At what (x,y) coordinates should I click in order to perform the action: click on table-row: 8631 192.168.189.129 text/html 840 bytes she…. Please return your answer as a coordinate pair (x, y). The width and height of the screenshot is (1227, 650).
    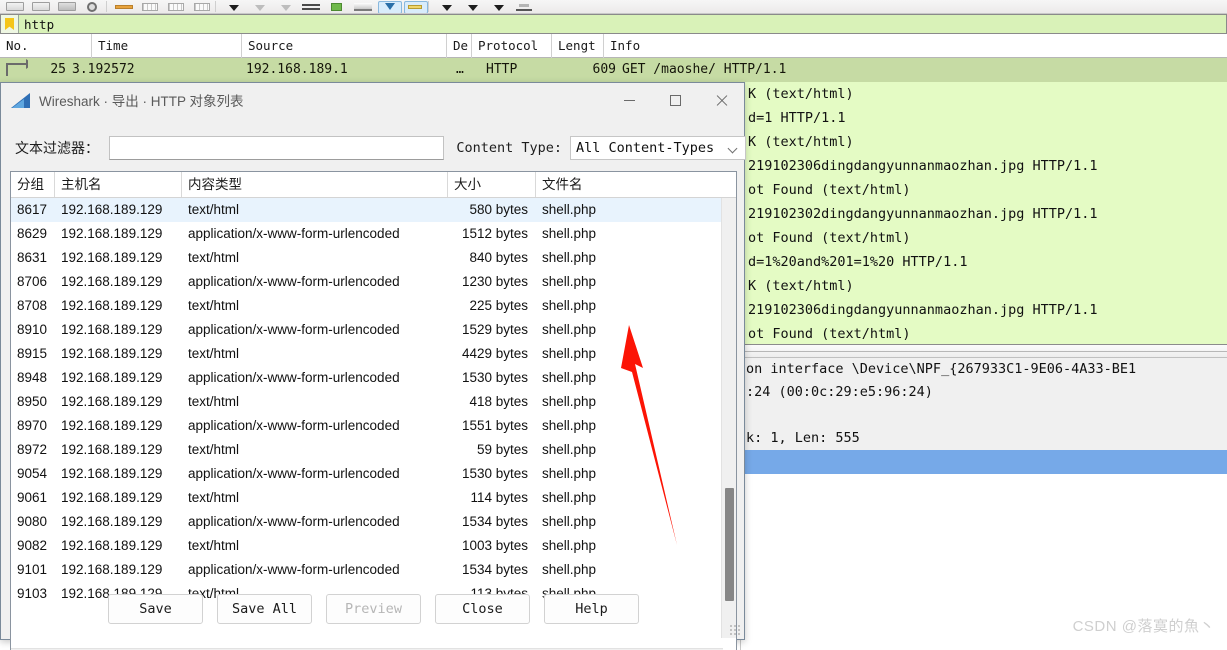
    Looking at the image, I should click on (373, 258).